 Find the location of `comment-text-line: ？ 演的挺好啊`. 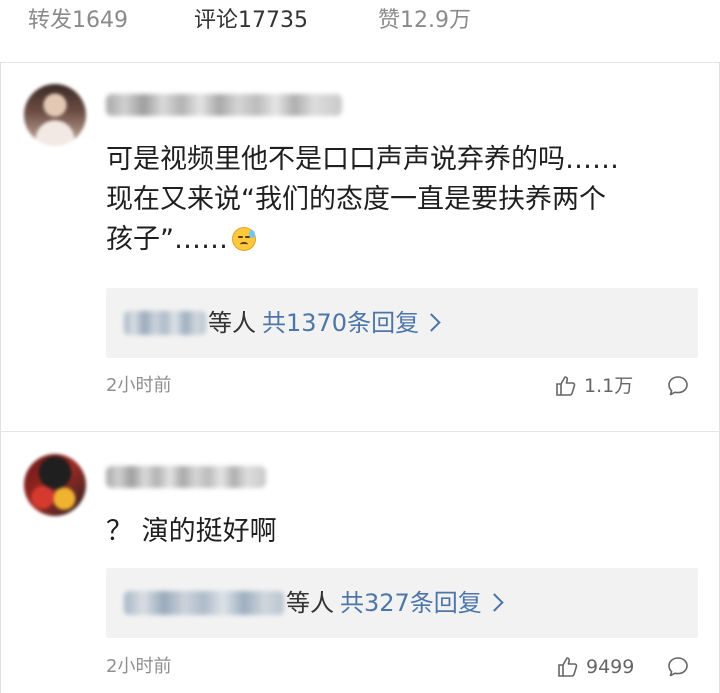

comment-text-line: ？ 演的挺好啊 is located at coordinates (191, 531).